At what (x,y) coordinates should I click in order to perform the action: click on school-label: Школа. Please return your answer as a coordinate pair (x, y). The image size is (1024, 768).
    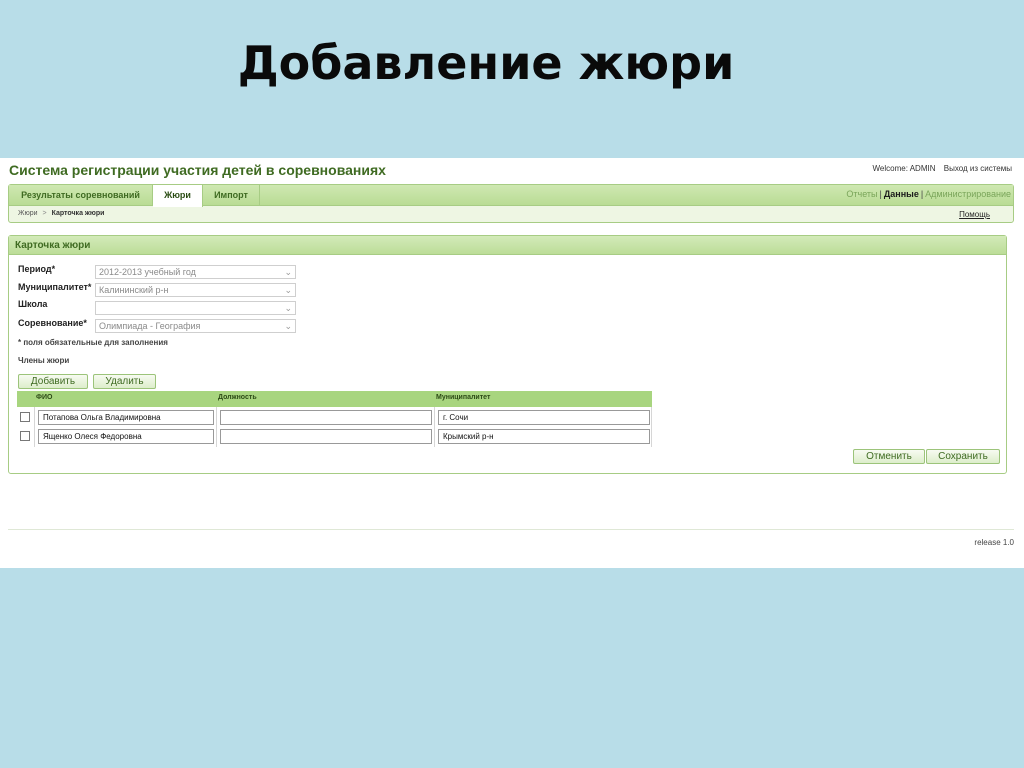
    Looking at the image, I should click on (33, 304).